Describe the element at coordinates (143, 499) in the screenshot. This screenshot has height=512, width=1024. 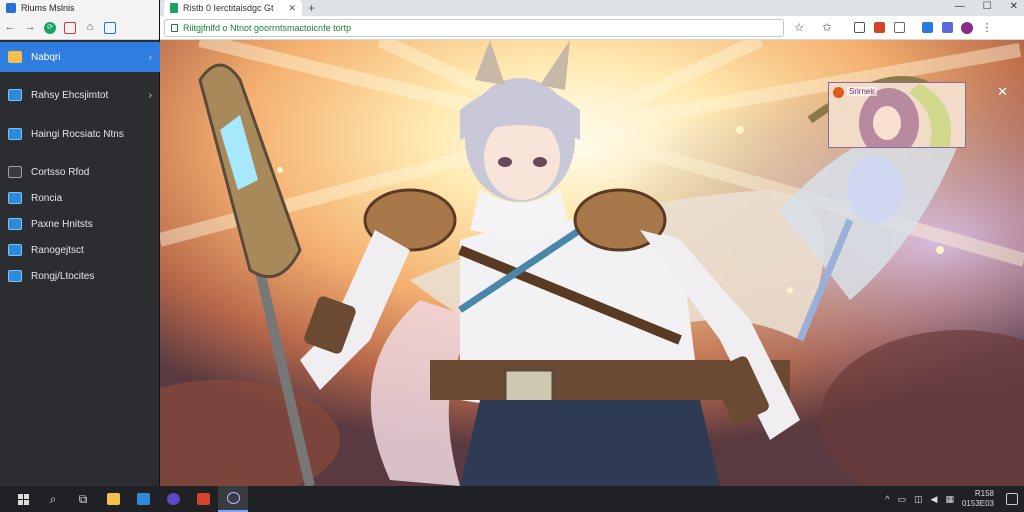
I see `store-taskbar-icon` at that location.